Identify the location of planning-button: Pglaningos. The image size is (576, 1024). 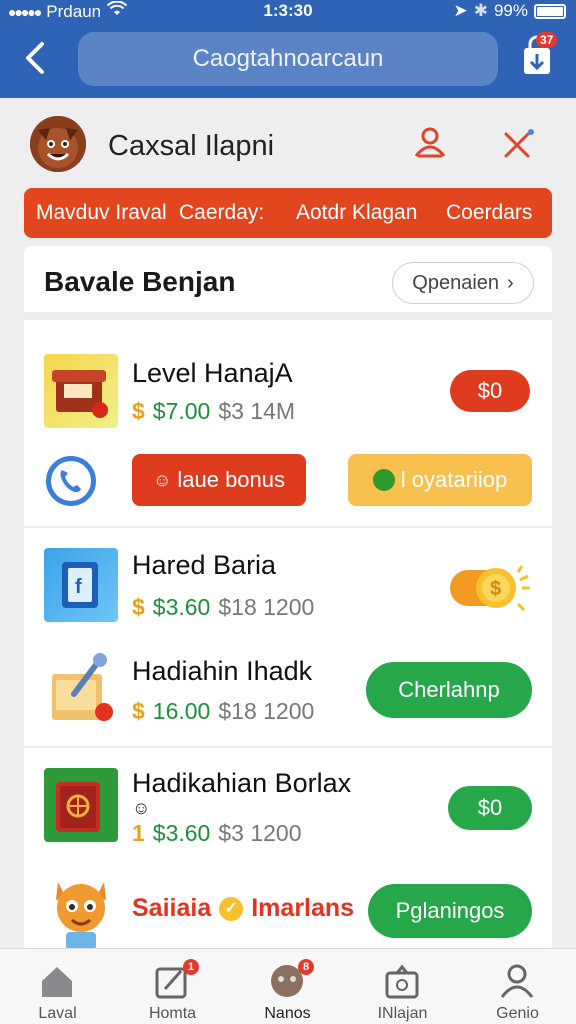
(450, 911).